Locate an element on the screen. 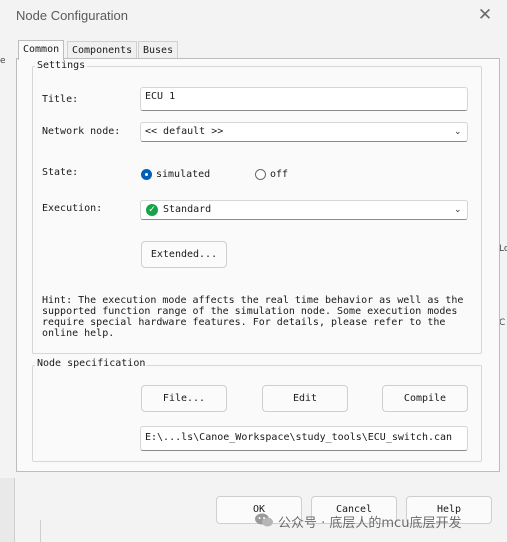 This screenshot has height=542, width=507. network-node-value: << default >> is located at coordinates (184, 131).